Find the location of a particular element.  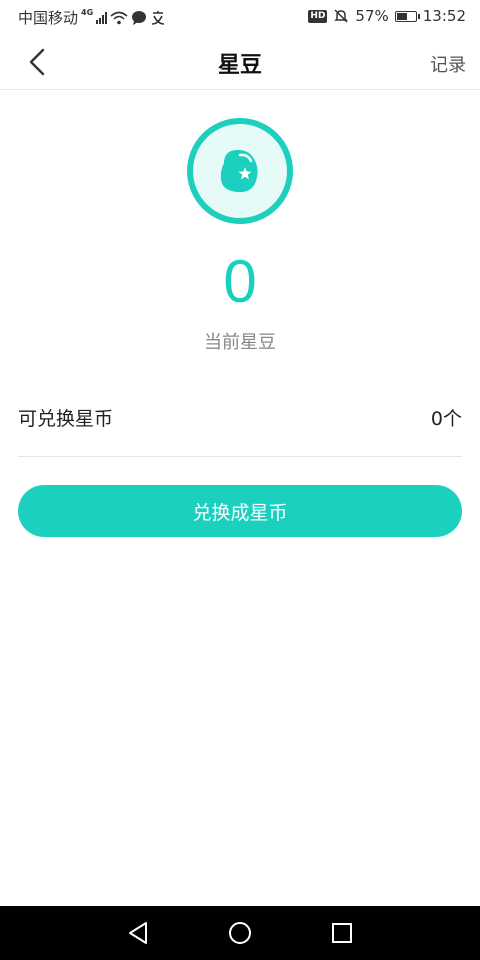

circle-home-icon is located at coordinates (240, 933).